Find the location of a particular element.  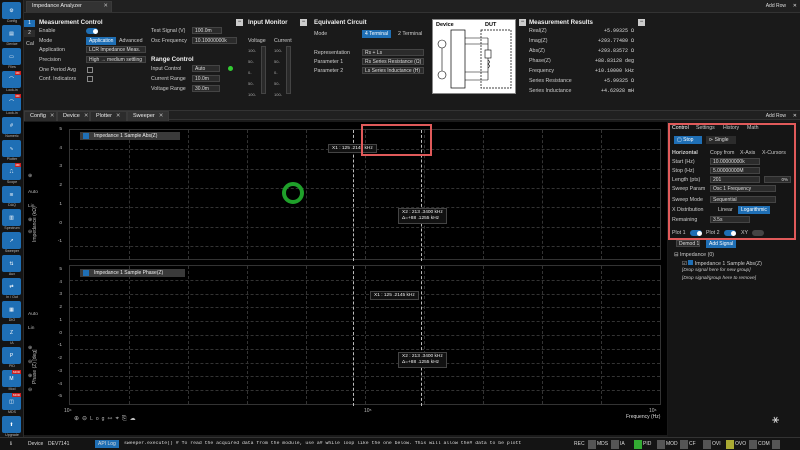

sidebar-item-ia: Z is located at coordinates (11, 332).